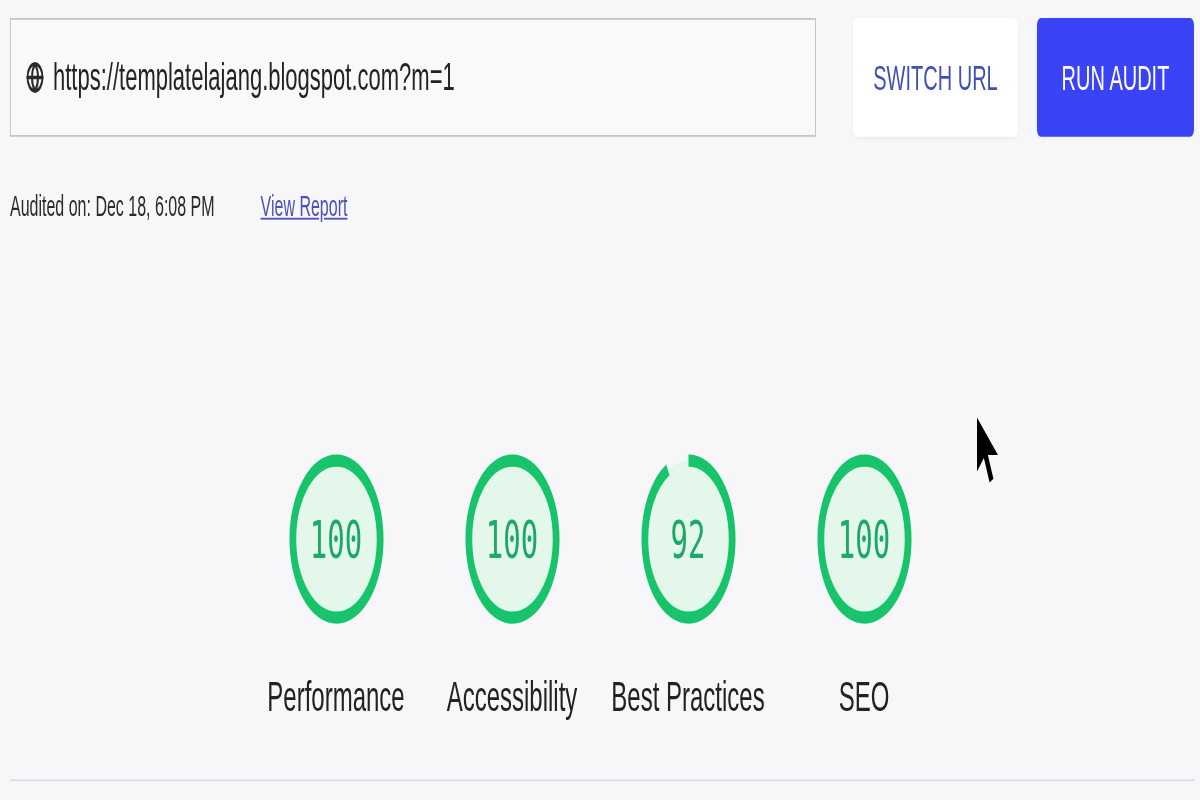 The width and height of the screenshot is (1200, 800). Describe the element at coordinates (336, 696) in the screenshot. I see `category-label: Performance` at that location.